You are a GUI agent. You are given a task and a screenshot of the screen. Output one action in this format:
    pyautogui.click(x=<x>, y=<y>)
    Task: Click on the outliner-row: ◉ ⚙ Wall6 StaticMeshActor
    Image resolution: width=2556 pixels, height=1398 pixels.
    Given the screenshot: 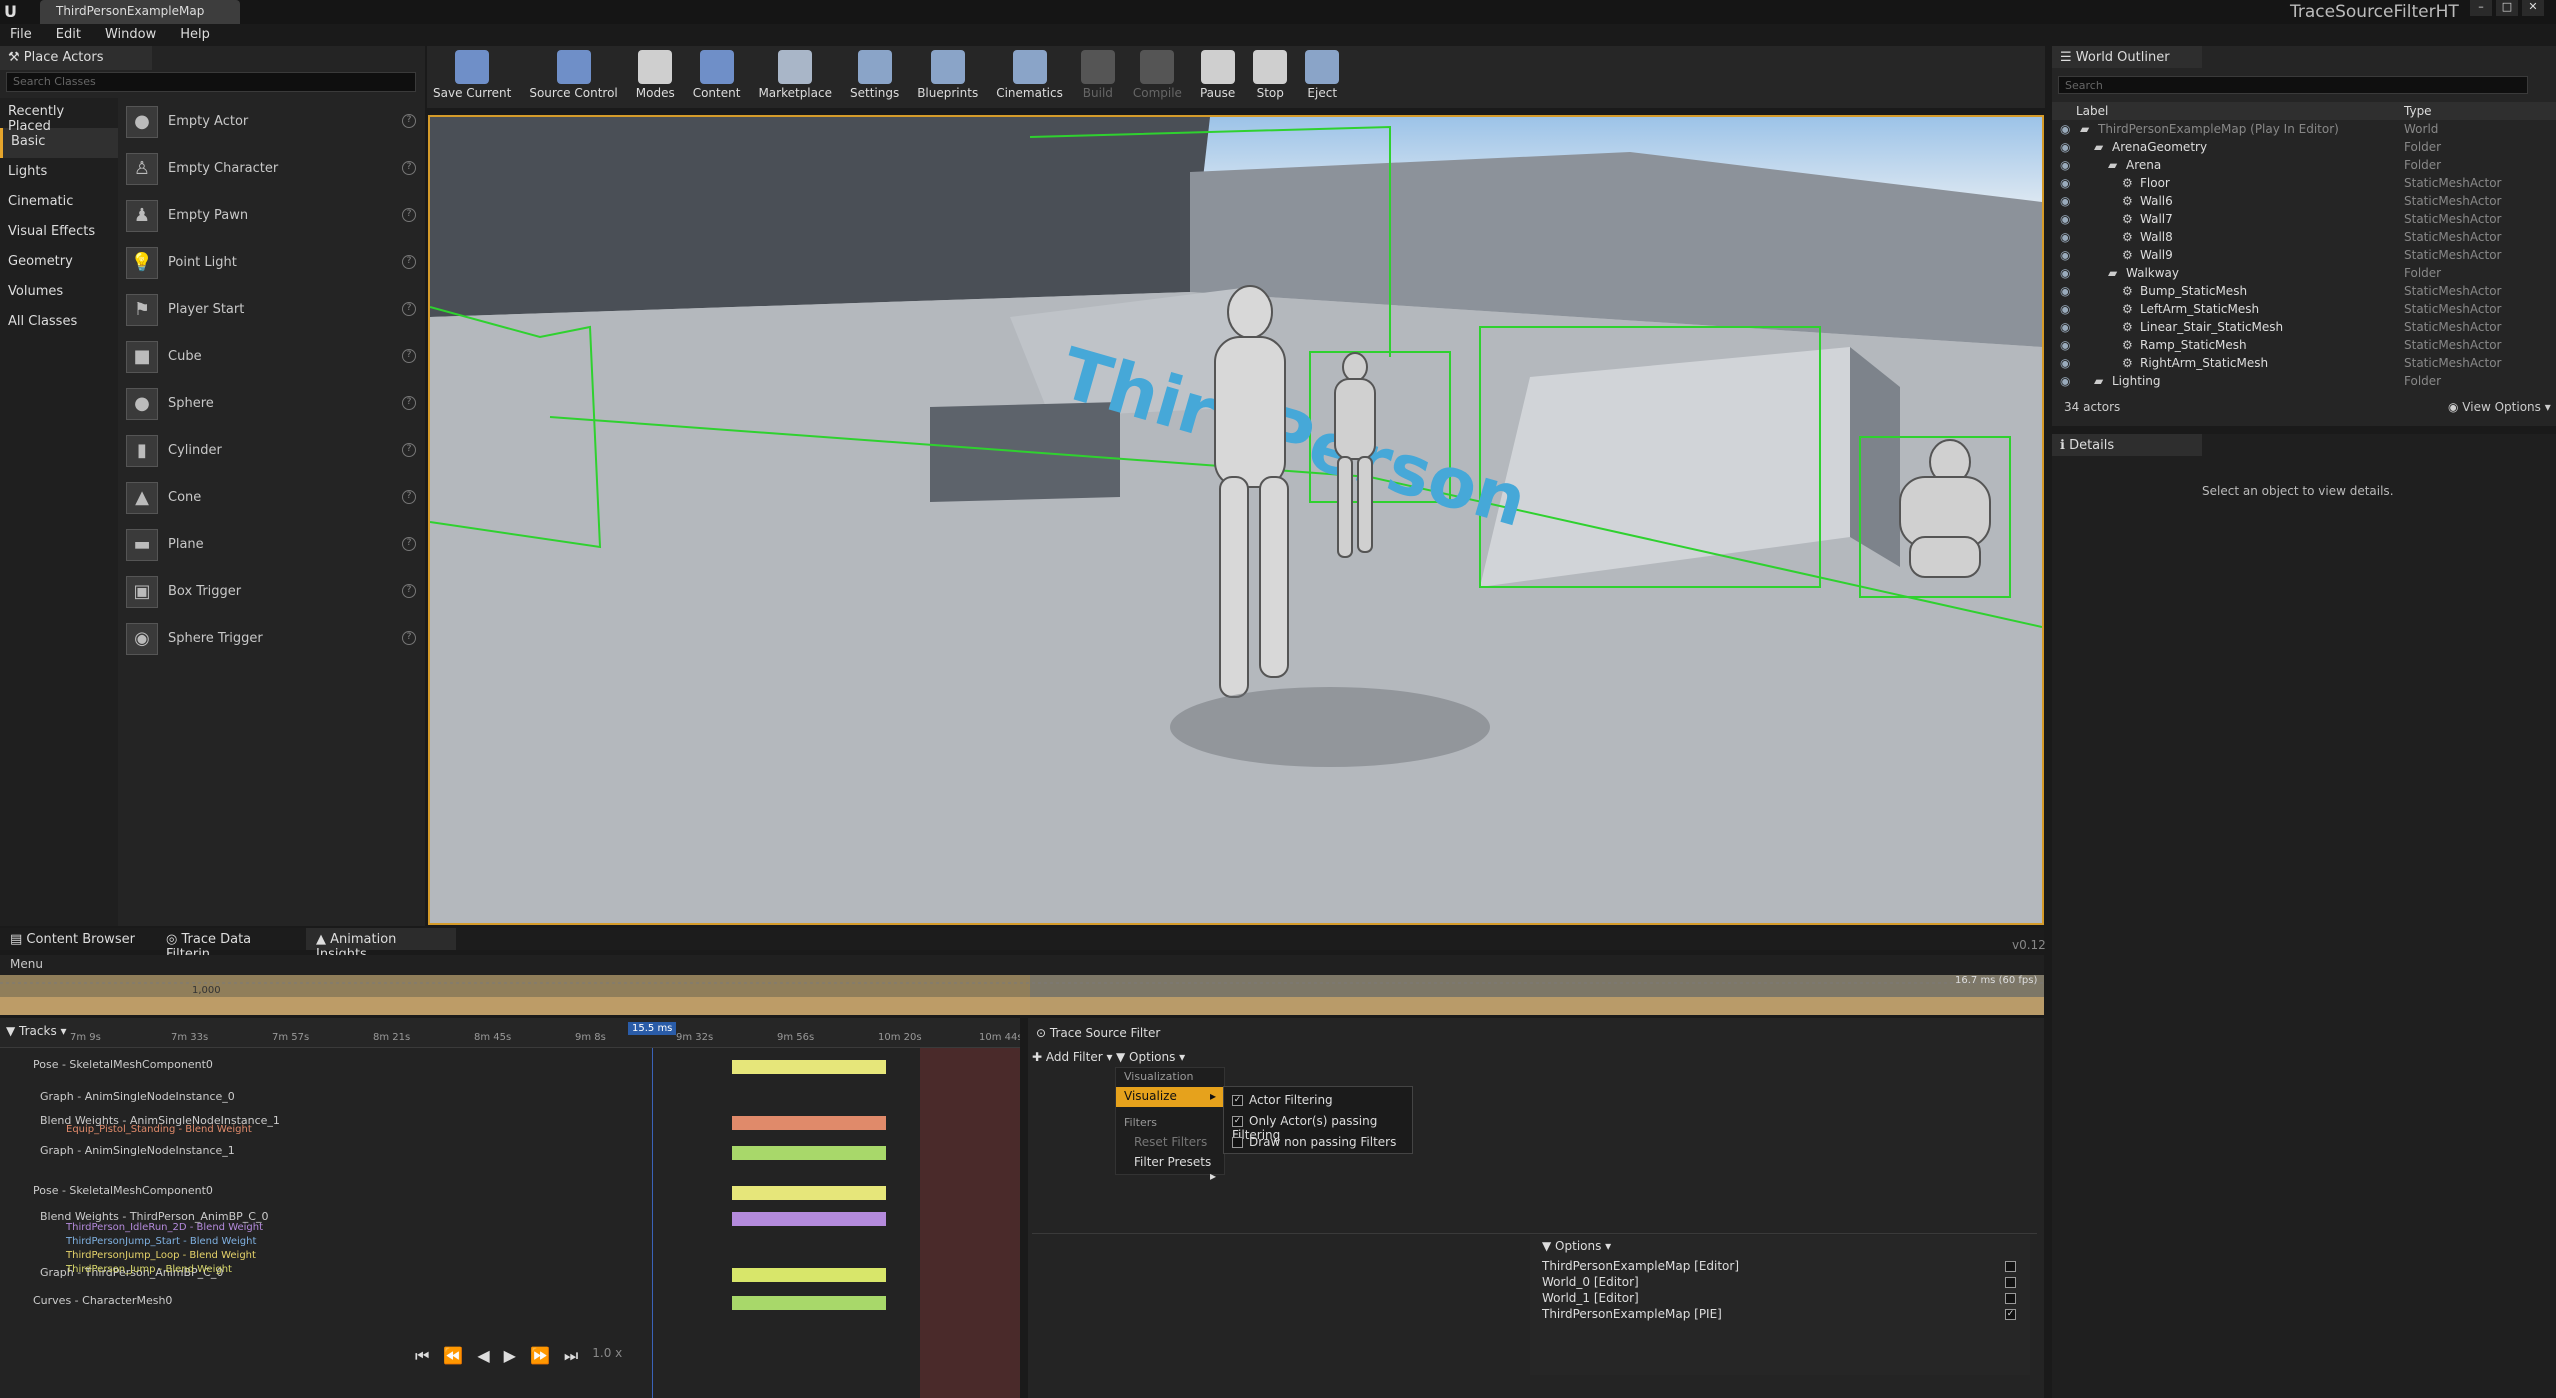 What is the action you would take?
    pyautogui.click(x=2302, y=203)
    